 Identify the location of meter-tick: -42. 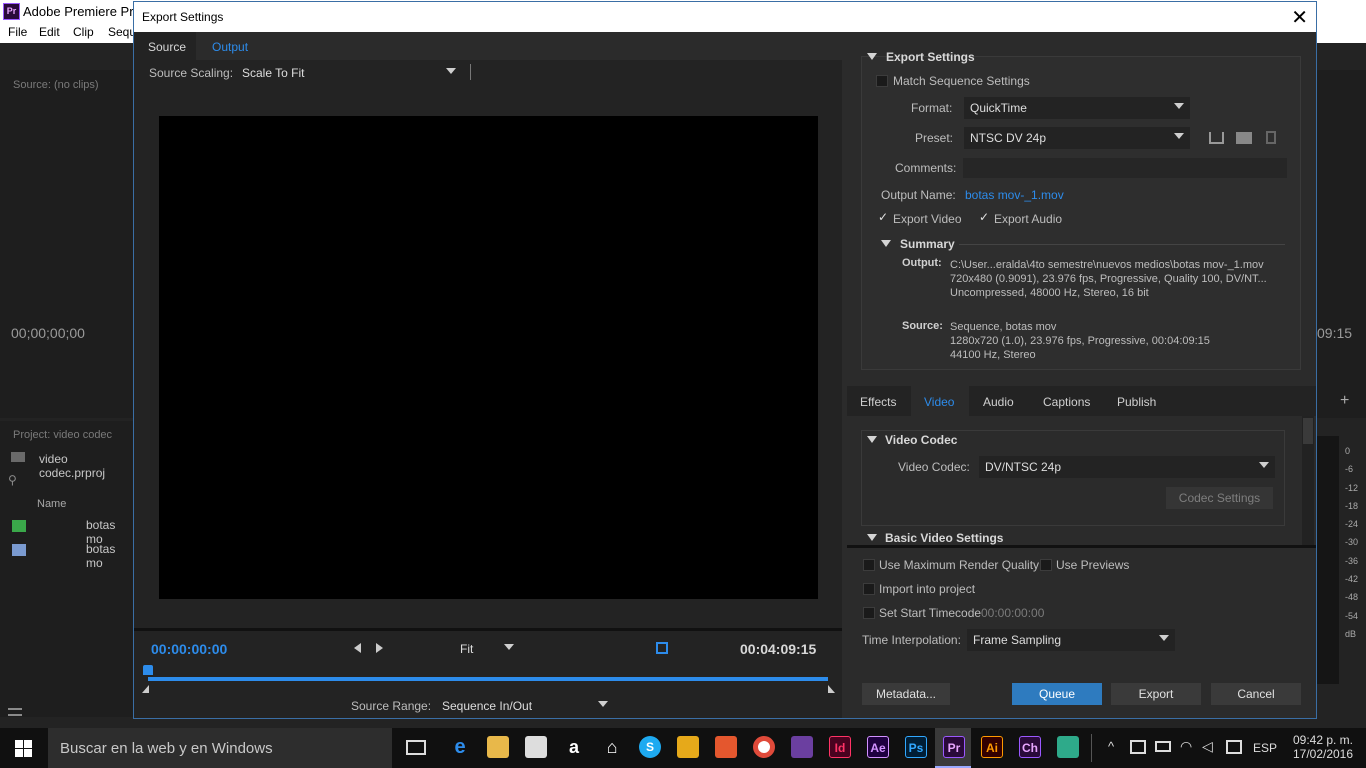
(1352, 579).